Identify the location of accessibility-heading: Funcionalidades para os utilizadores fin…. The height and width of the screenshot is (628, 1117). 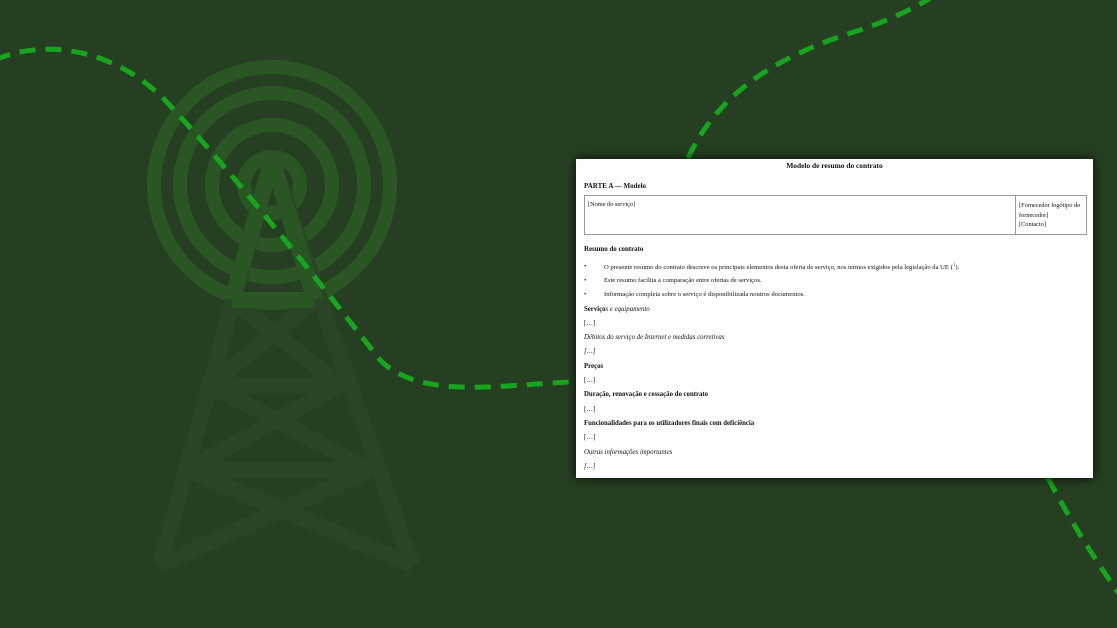
(669, 423).